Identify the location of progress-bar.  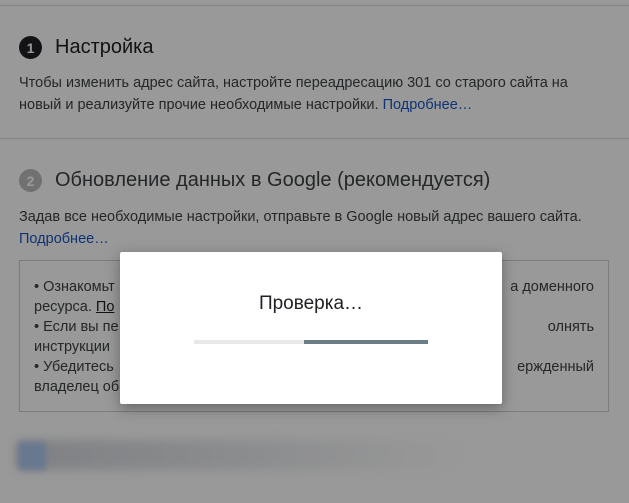
(311, 342).